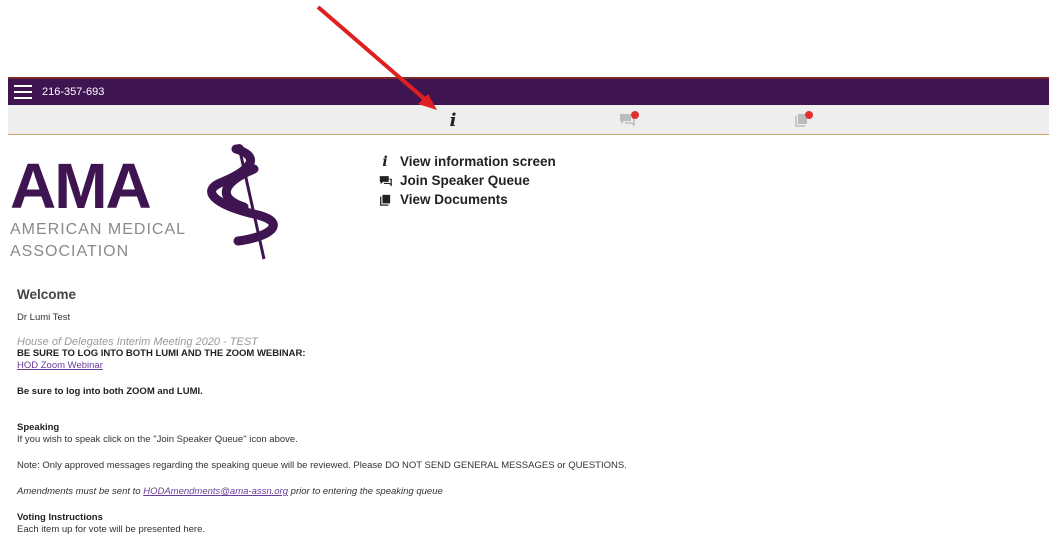  What do you see at coordinates (385, 181) in the screenshot?
I see `chat-bubble-icon` at bounding box center [385, 181].